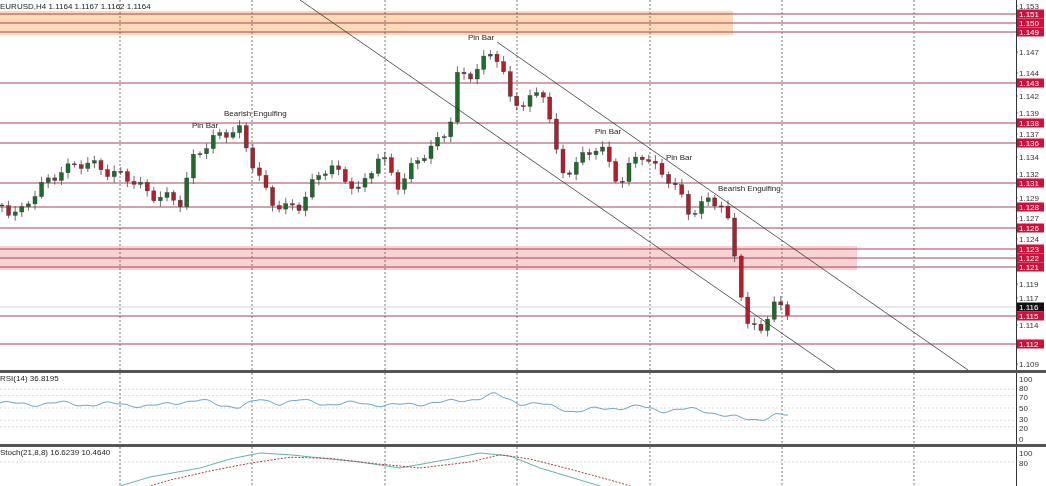 The image size is (1046, 486). Describe the element at coordinates (1030, 207) in the screenshot. I see `price-tag: 1.128` at that location.